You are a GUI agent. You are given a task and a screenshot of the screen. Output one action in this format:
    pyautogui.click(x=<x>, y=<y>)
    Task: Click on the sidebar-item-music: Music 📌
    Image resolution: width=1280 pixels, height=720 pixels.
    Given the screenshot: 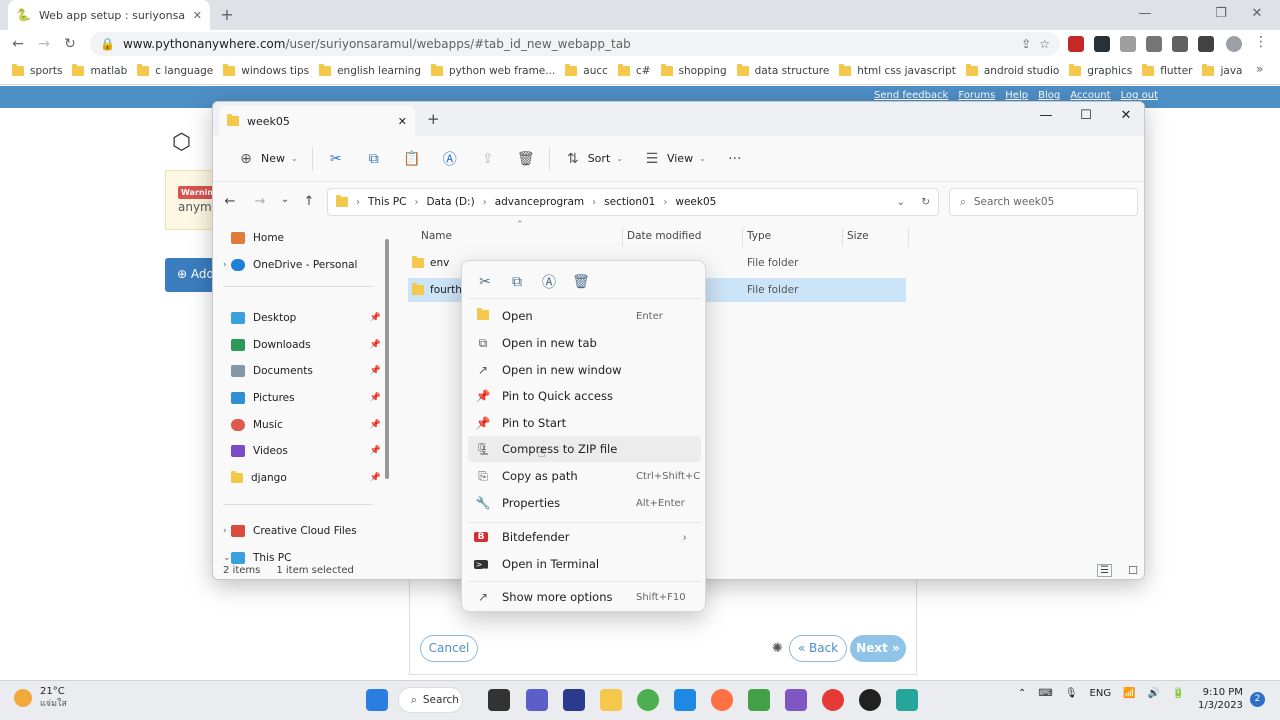 What is the action you would take?
    pyautogui.click(x=306, y=425)
    